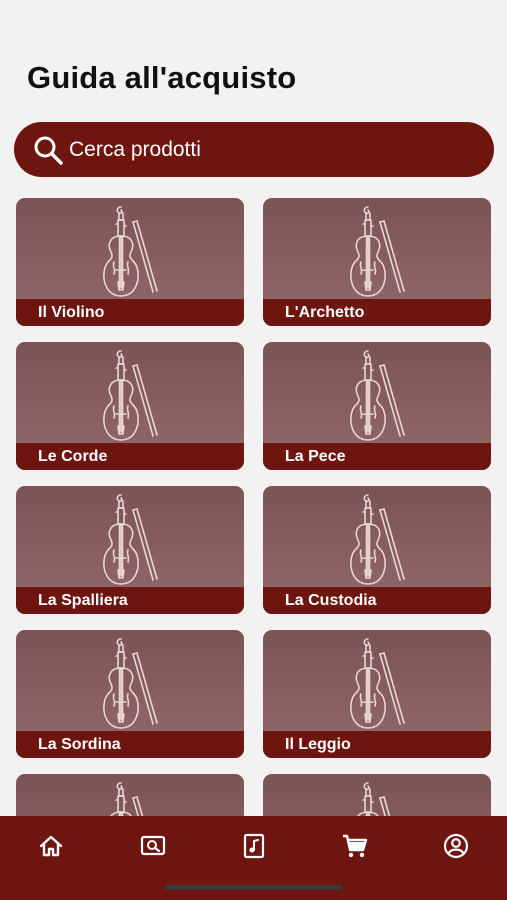  I want to click on tab-bar, so click(253, 858).